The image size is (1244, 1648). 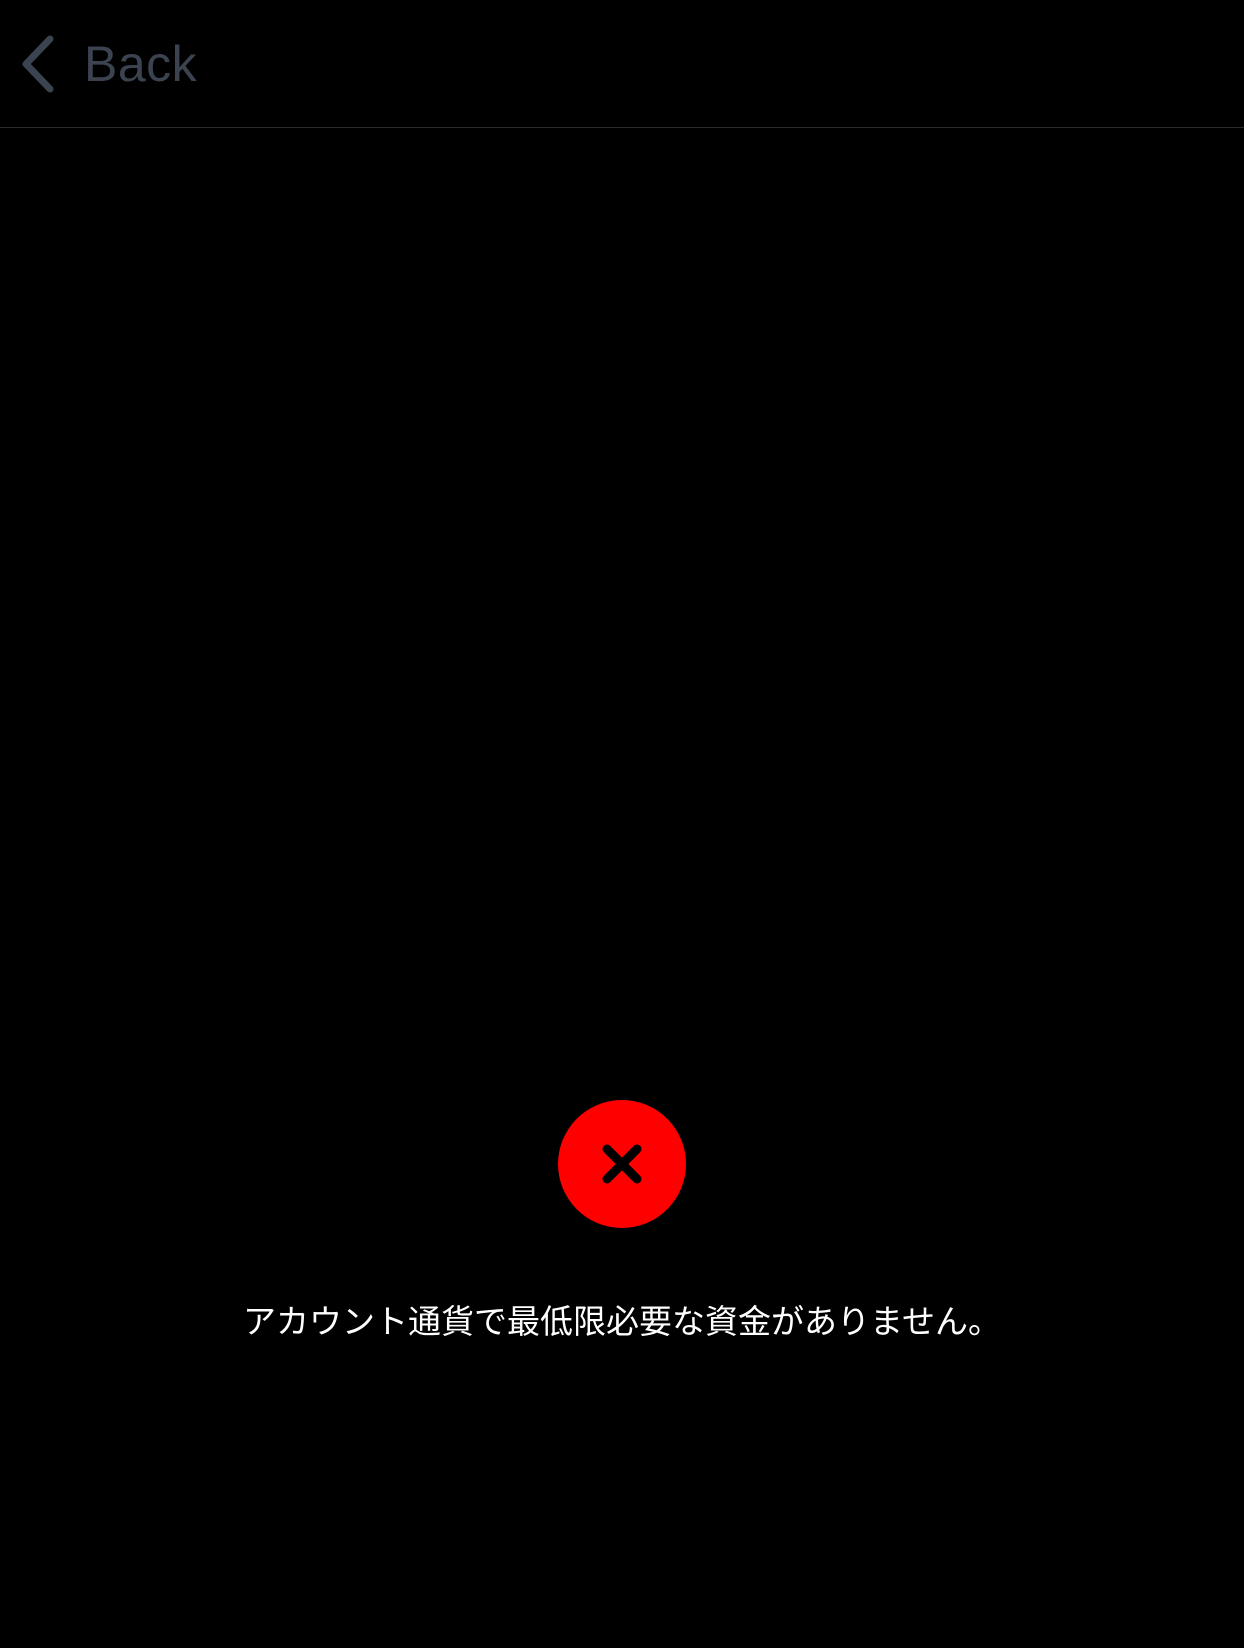 I want to click on close-icon, so click(x=622, y=1164).